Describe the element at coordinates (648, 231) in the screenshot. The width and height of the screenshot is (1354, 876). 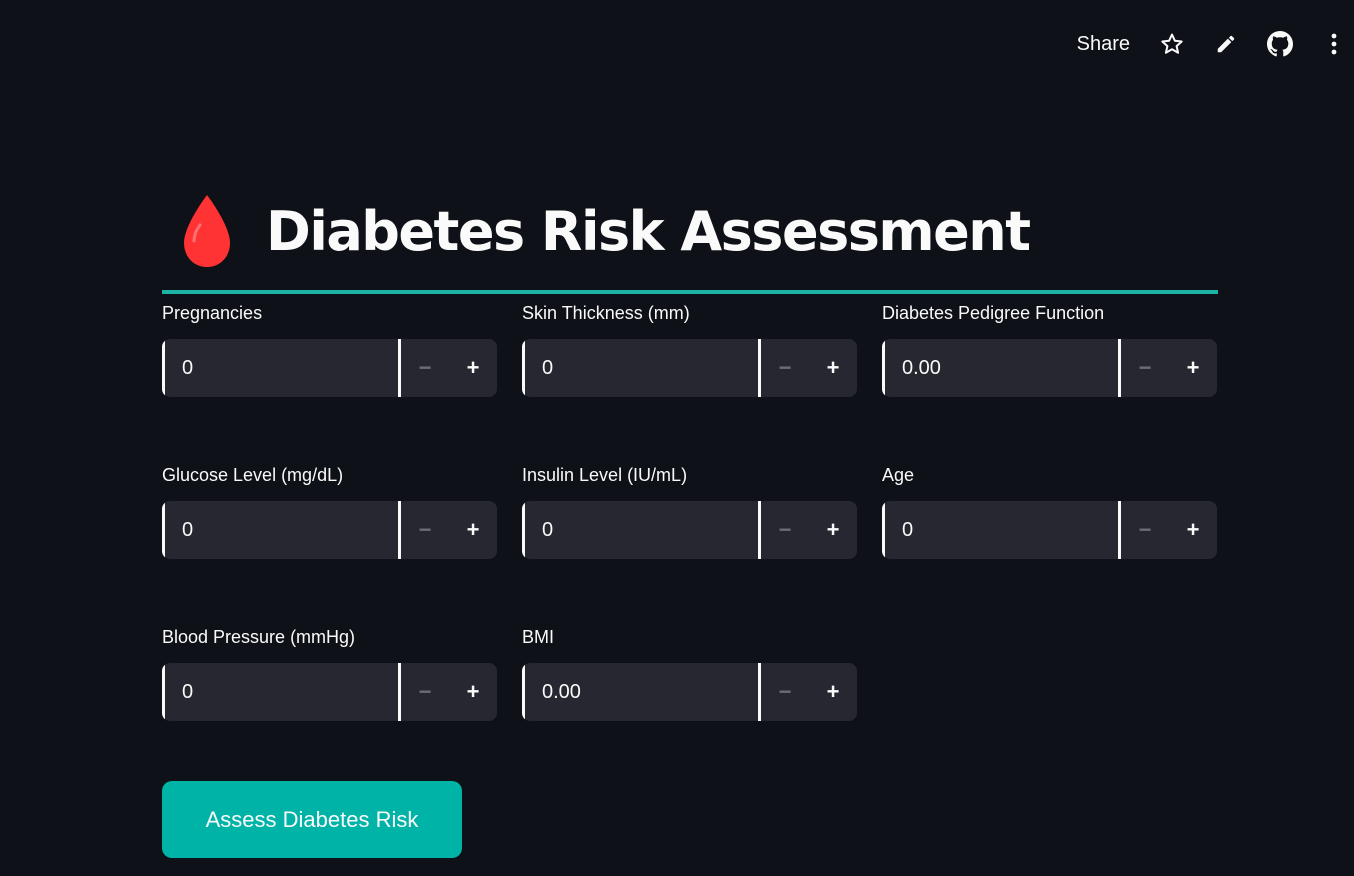
I see `page-title: Diabetes Risk Assessment` at that location.